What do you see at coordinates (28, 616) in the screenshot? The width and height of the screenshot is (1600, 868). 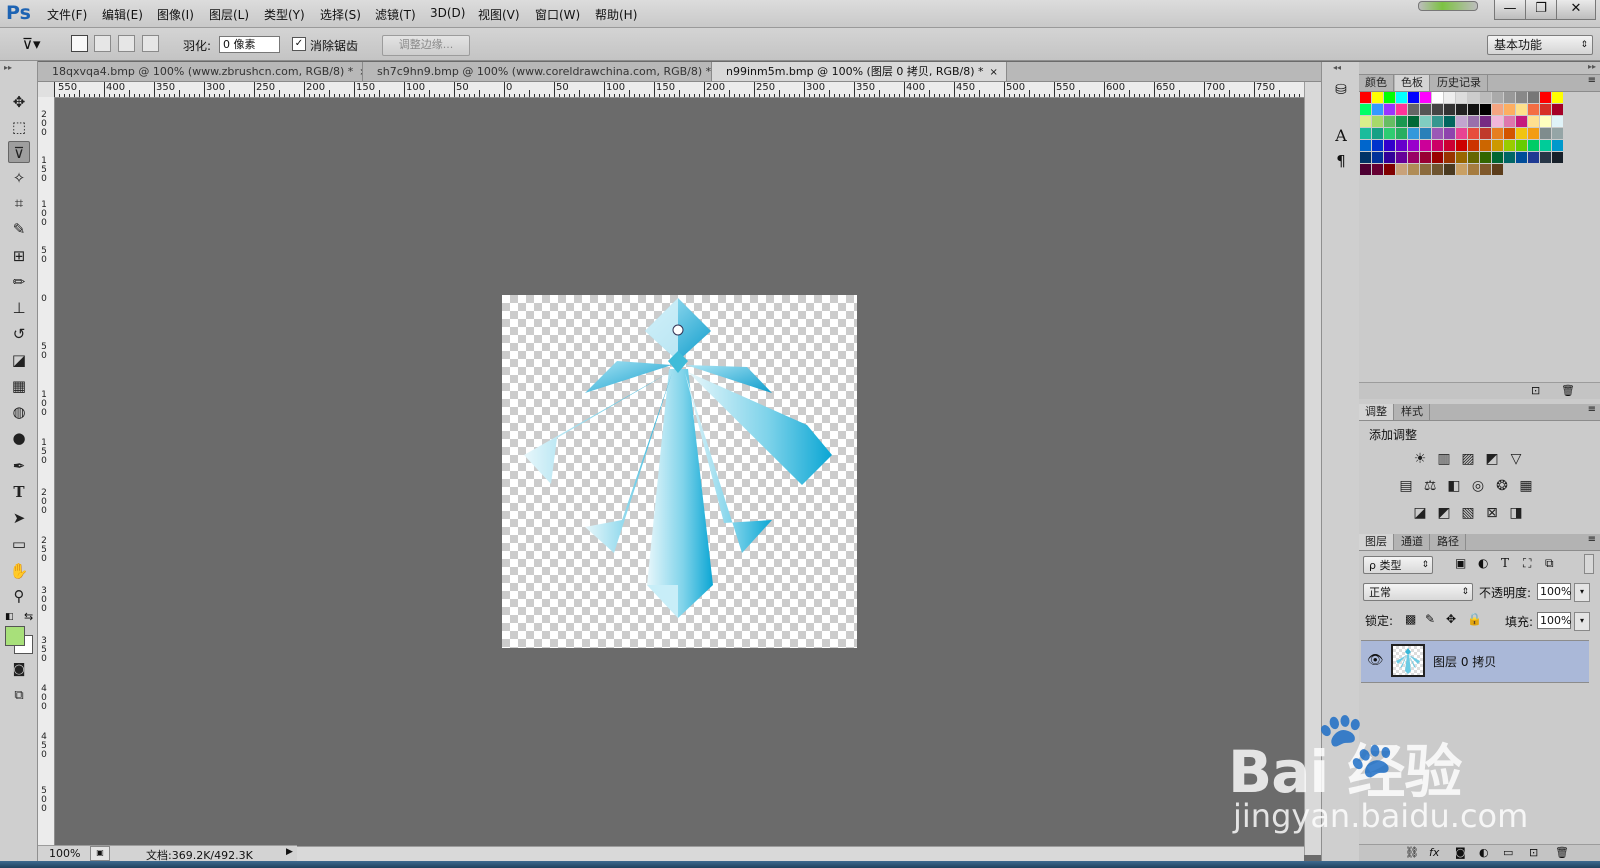 I see `swap-colors-icon: ⇆` at bounding box center [28, 616].